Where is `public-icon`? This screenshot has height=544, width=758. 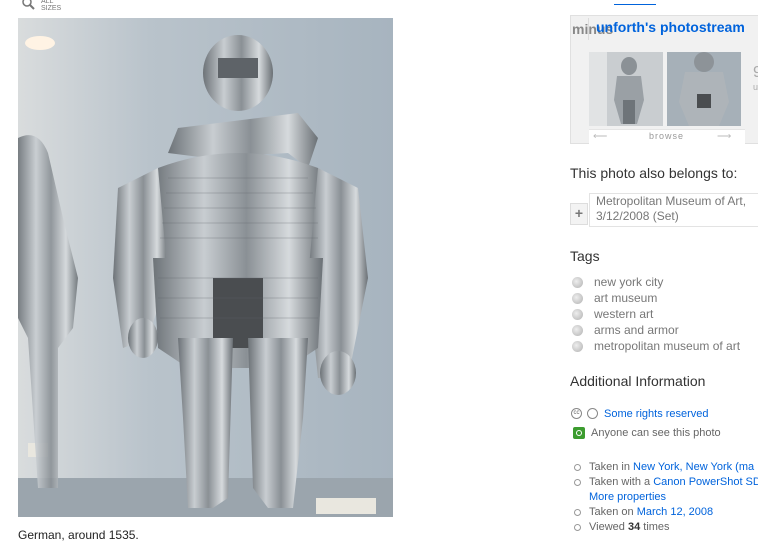 public-icon is located at coordinates (579, 433).